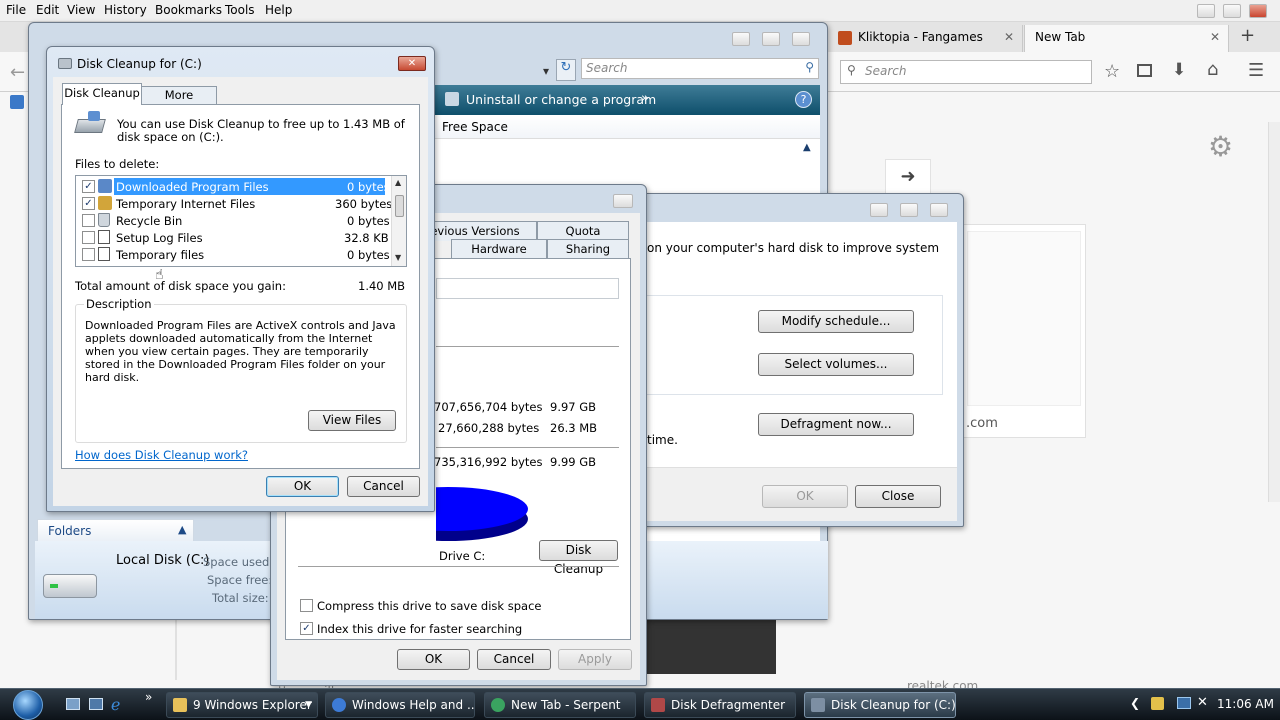  I want to click on menu-bookmarks: Bookmarks, so click(188, 10).